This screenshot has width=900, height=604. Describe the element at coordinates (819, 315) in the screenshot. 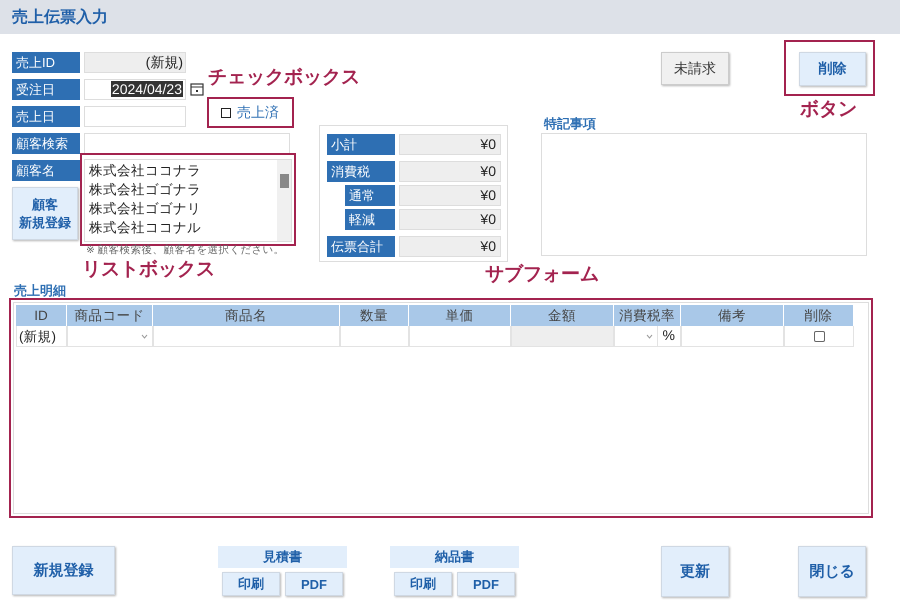

I see `column-header: 削除` at that location.